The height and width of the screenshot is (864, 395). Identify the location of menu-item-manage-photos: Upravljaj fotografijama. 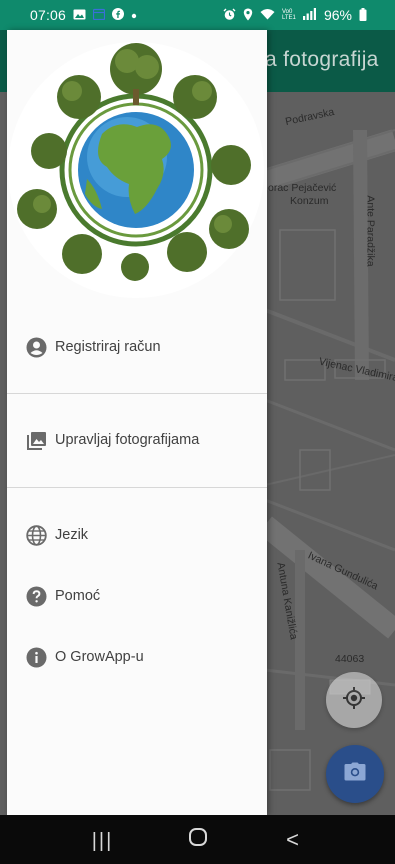
(137, 440).